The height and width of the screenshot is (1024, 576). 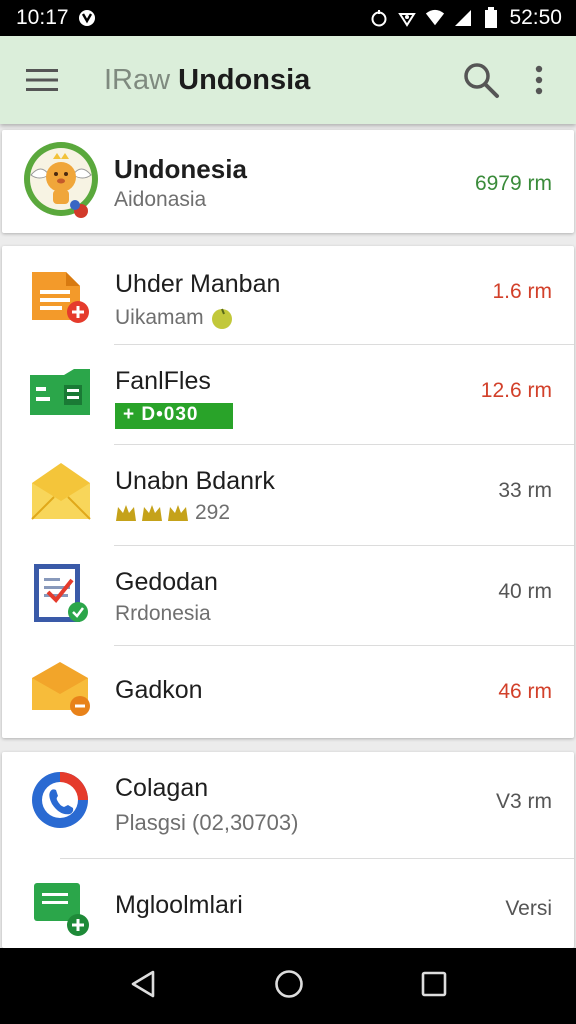 I want to click on notification-icon, so click(x=87, y=18).